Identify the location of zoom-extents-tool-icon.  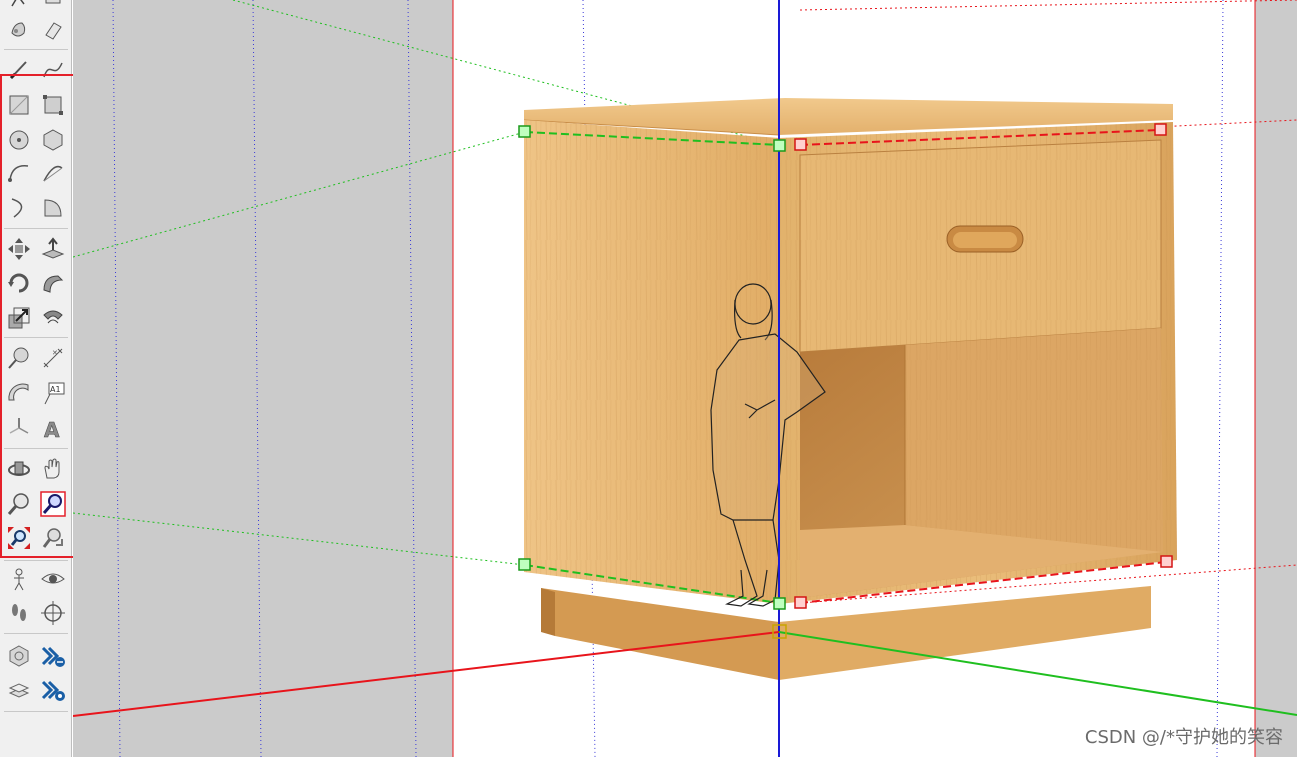
(19, 538).